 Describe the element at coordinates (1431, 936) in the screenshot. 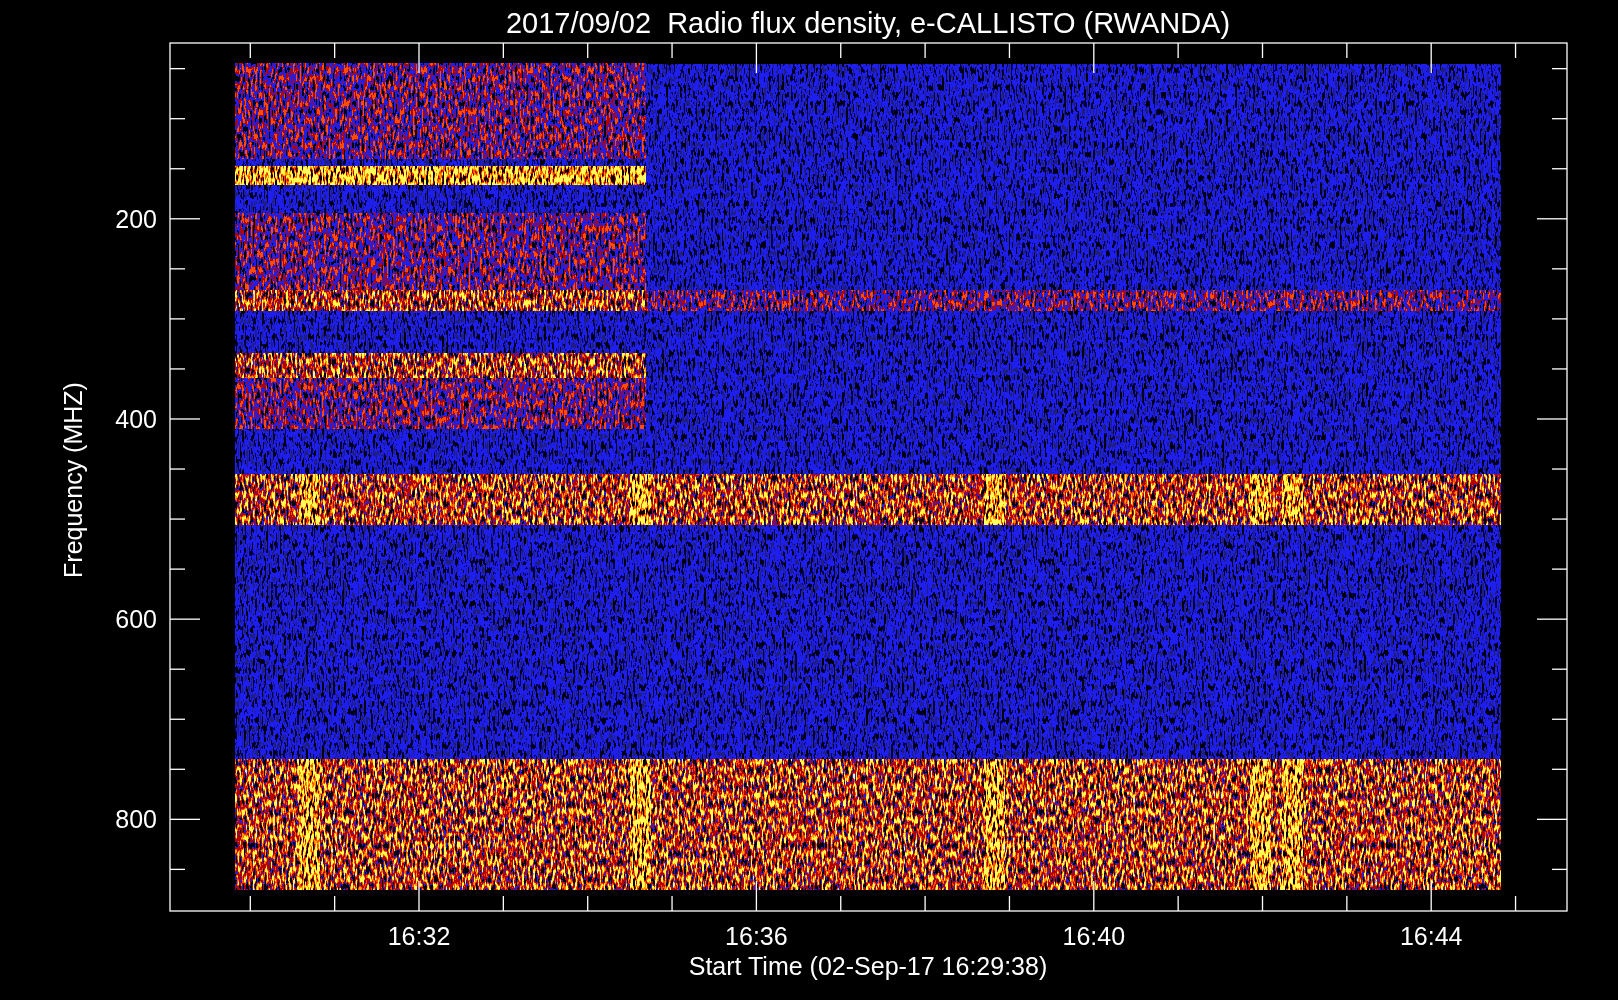

I see `x-tick-label: 16:44` at that location.